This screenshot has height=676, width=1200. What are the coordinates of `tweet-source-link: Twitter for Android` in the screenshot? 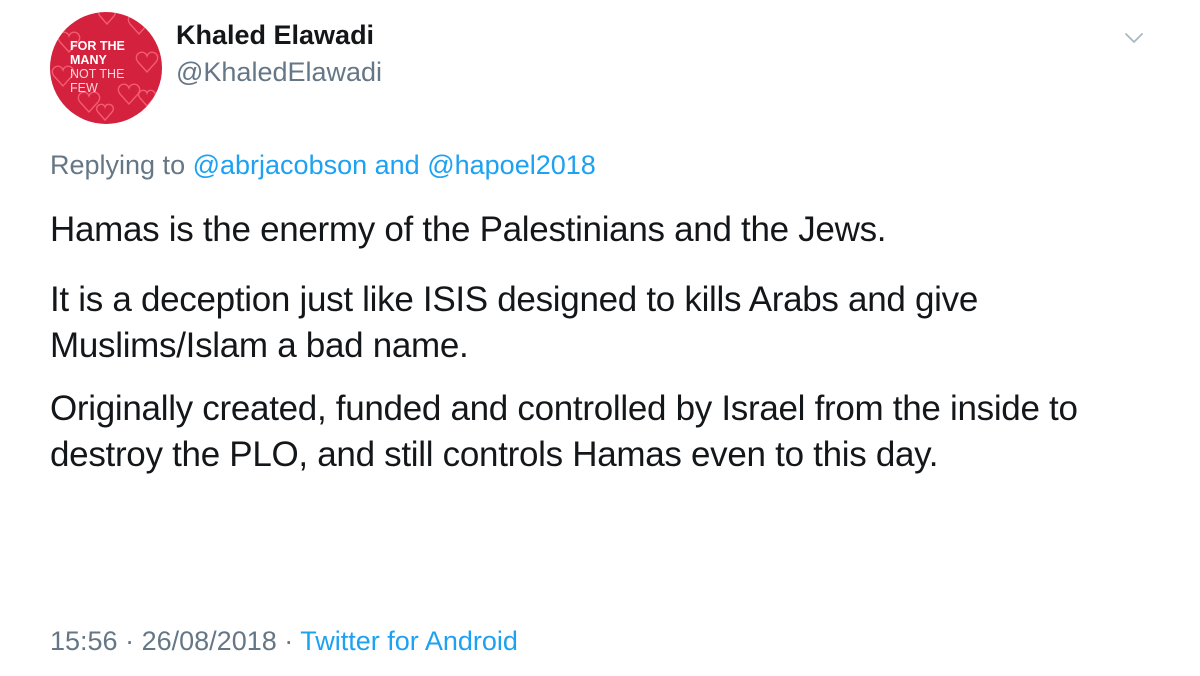 It's located at (409, 641).